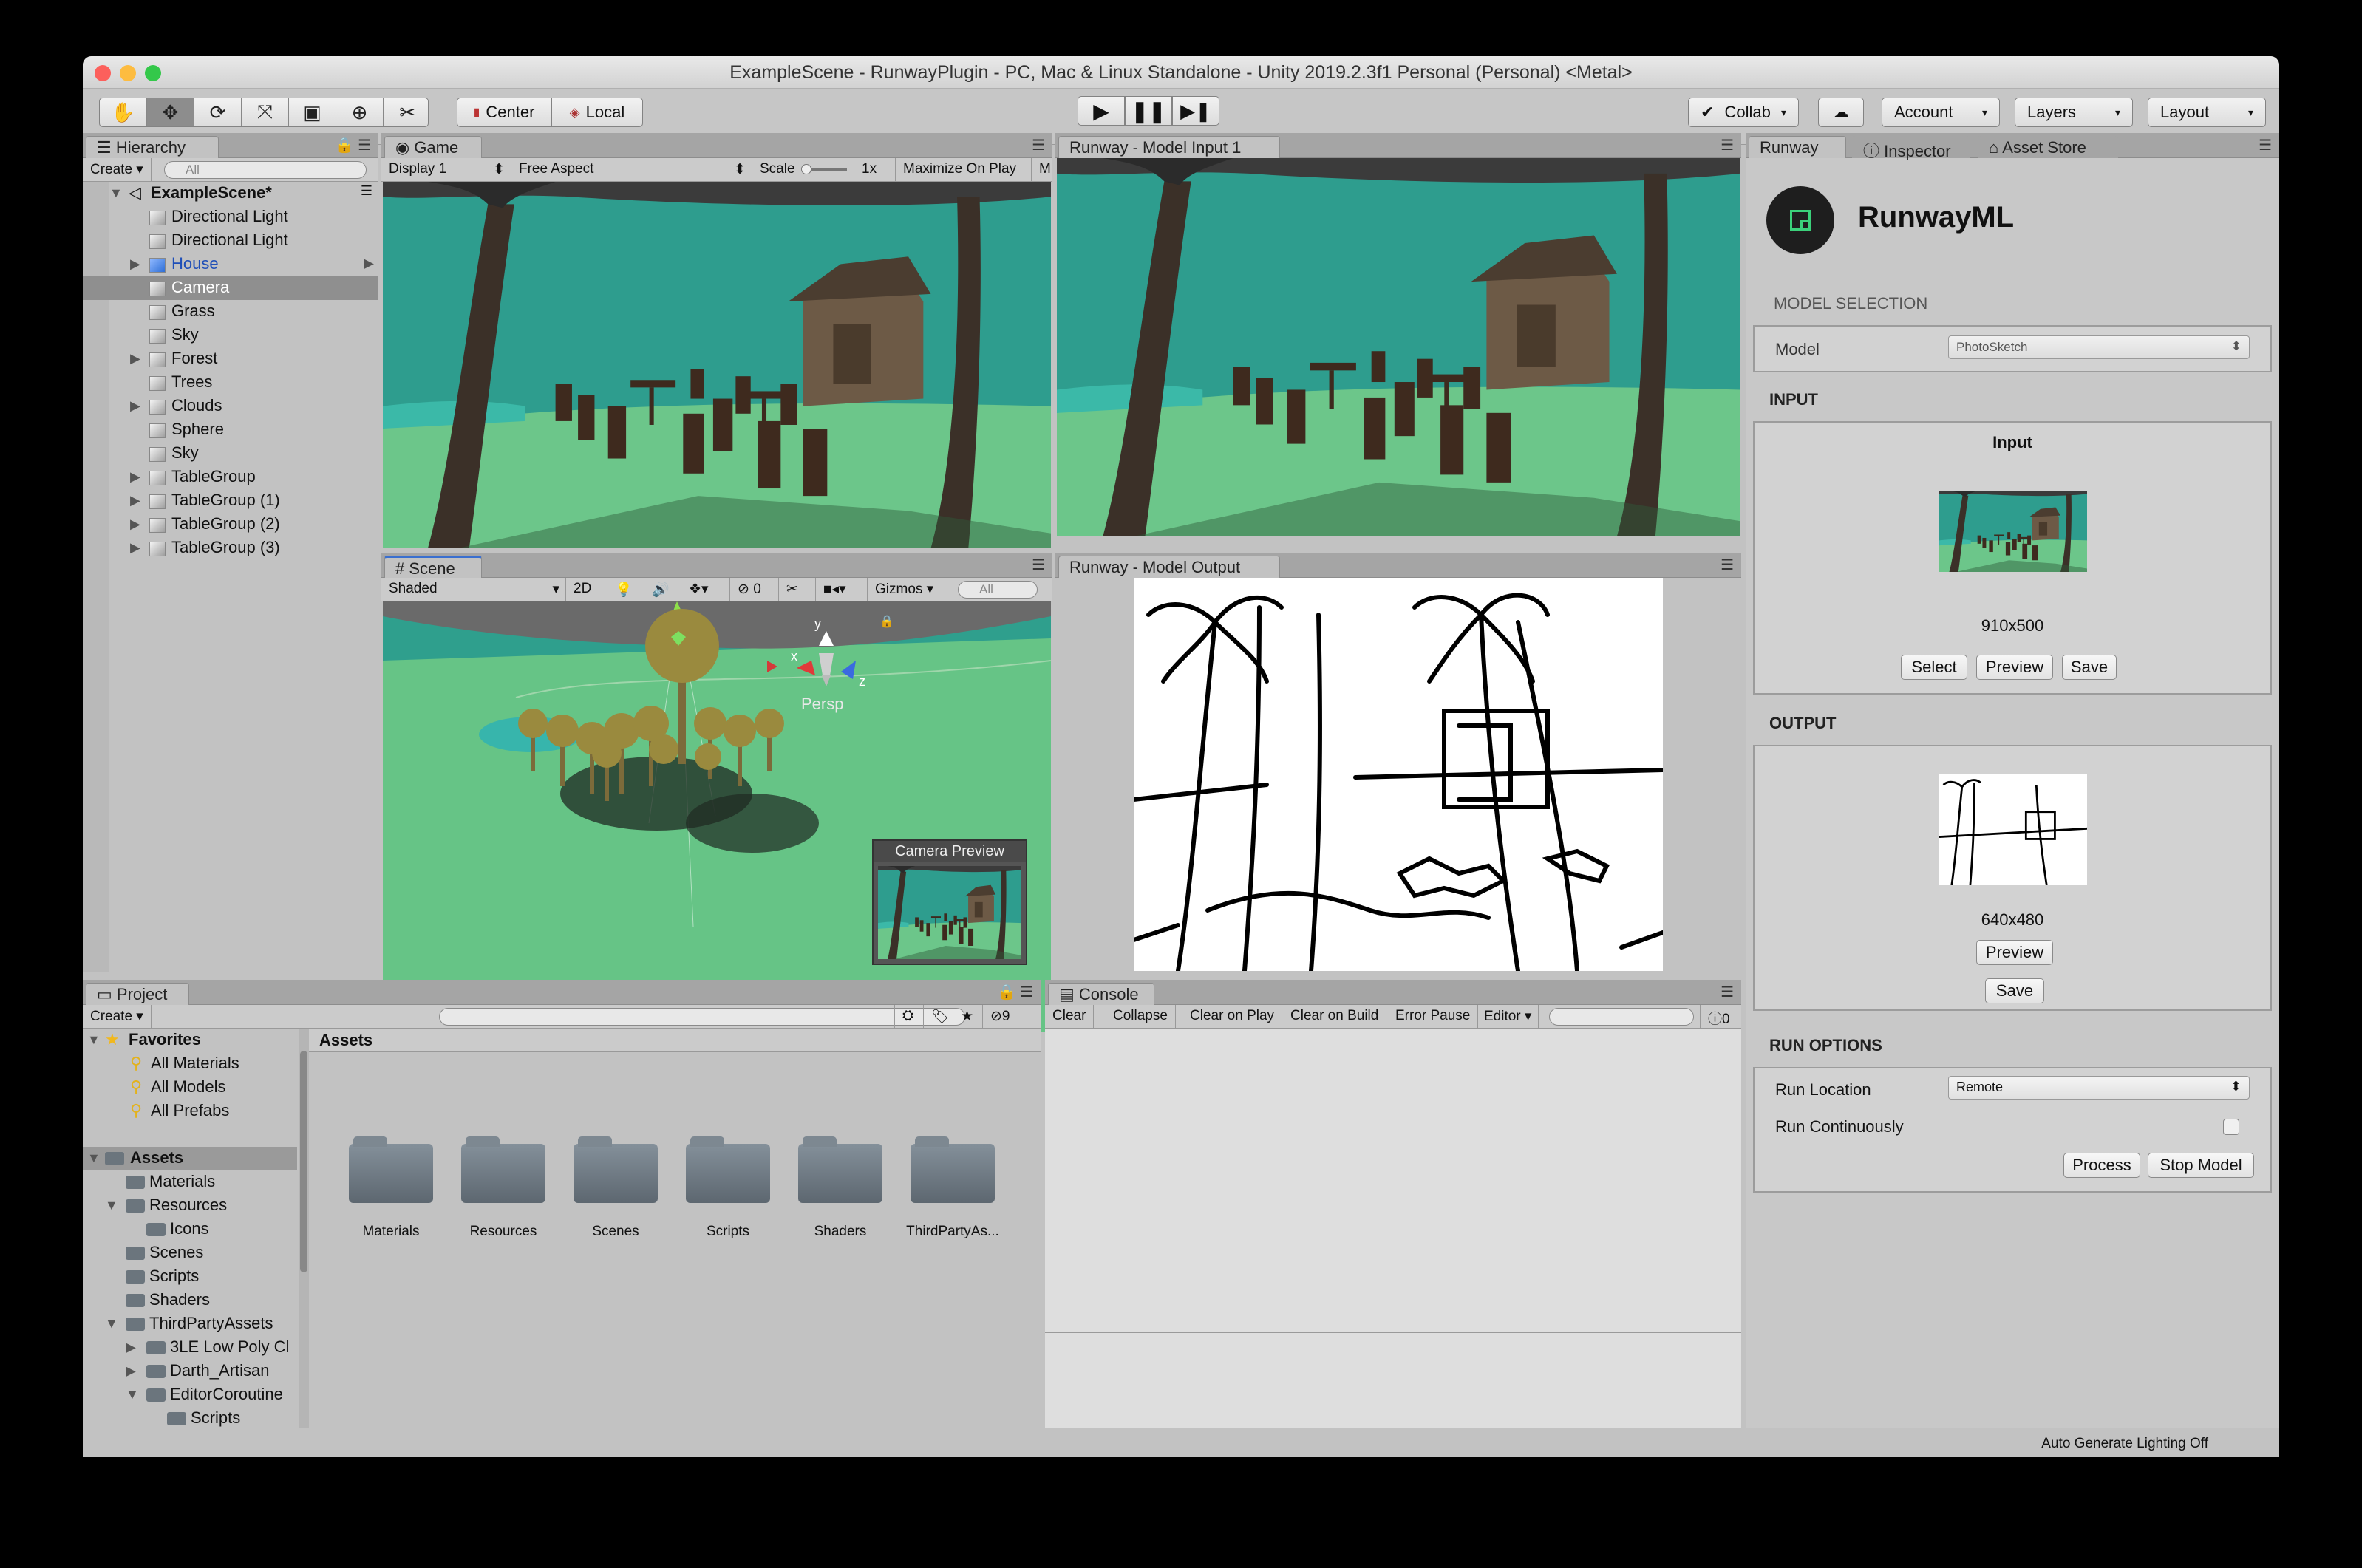  What do you see at coordinates (717, 365) in the screenshot?
I see `game-view-render` at bounding box center [717, 365].